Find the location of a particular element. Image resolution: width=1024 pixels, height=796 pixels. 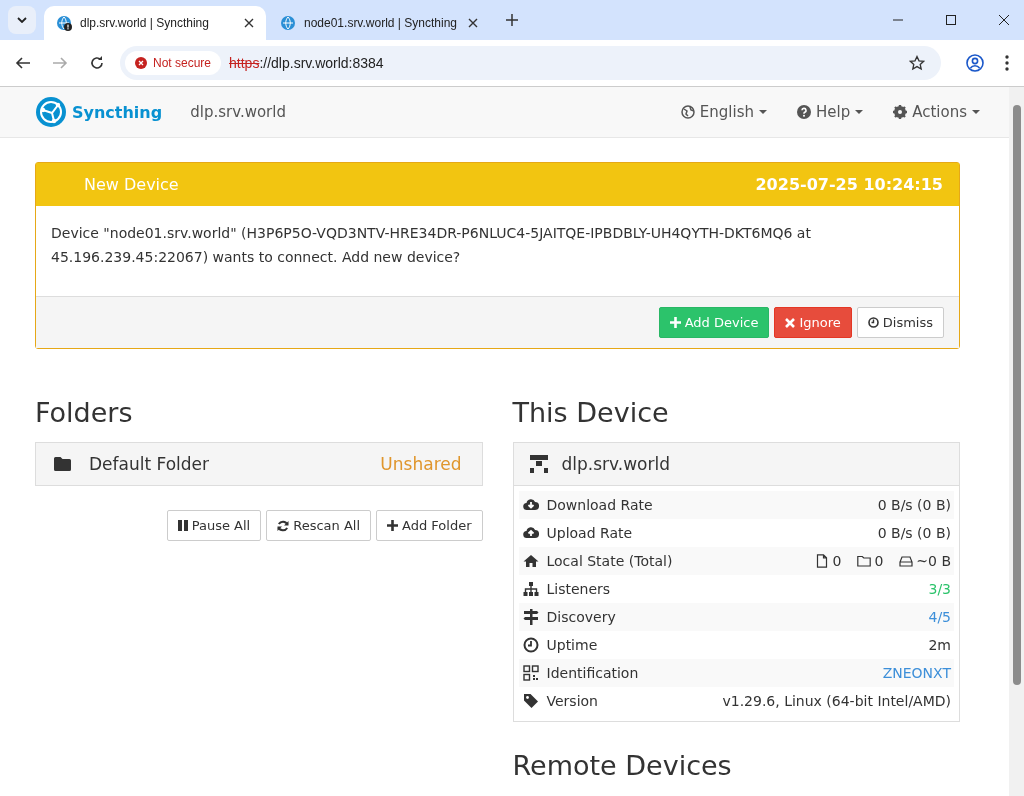

timestamp: 2025-07-25 10:24:15 is located at coordinates (849, 184).